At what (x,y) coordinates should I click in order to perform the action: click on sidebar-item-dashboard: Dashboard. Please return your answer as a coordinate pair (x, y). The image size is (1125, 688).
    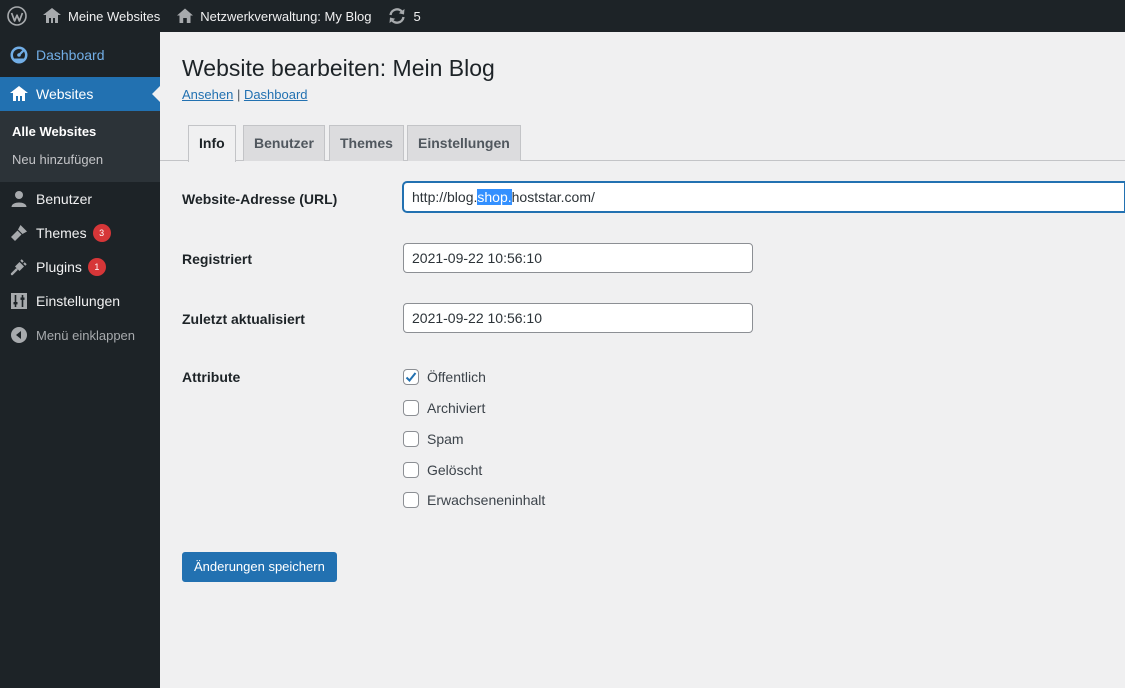
    Looking at the image, I should click on (80, 54).